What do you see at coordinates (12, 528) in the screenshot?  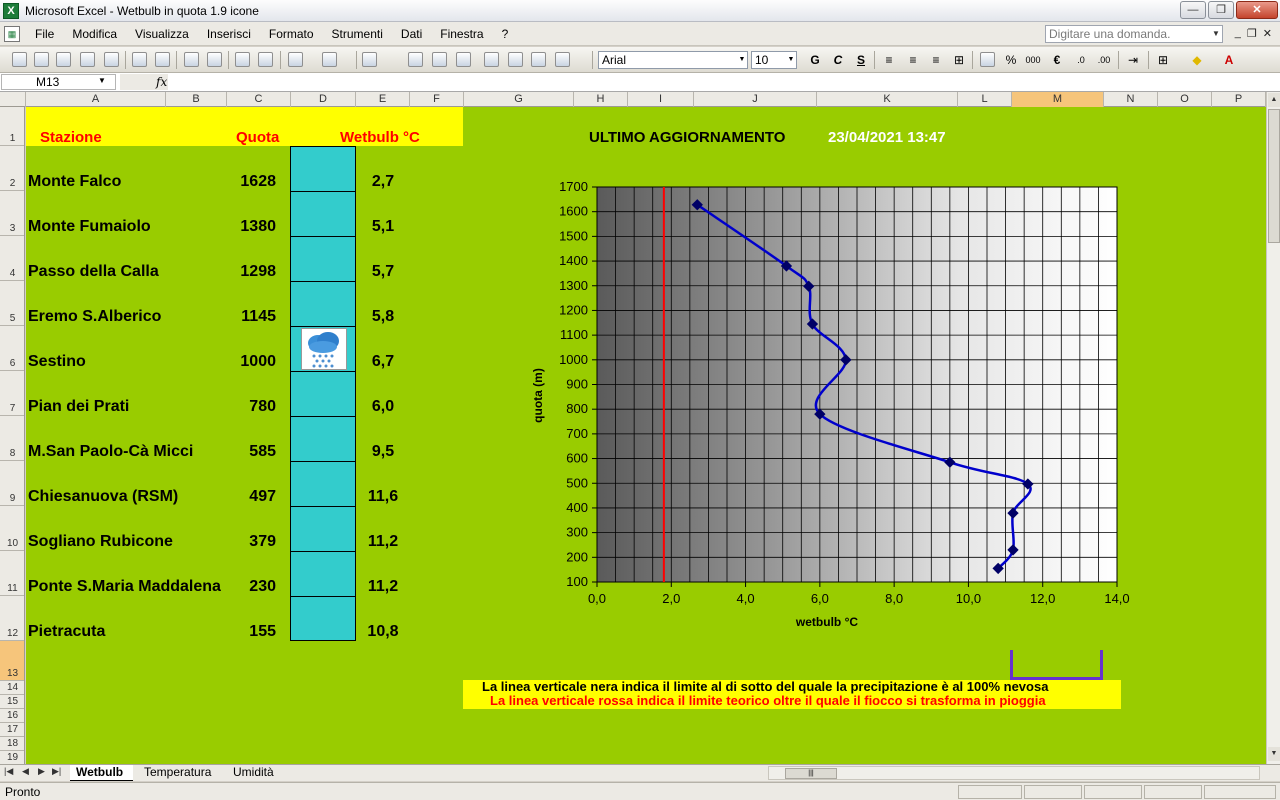 I see `row-header: 10` at bounding box center [12, 528].